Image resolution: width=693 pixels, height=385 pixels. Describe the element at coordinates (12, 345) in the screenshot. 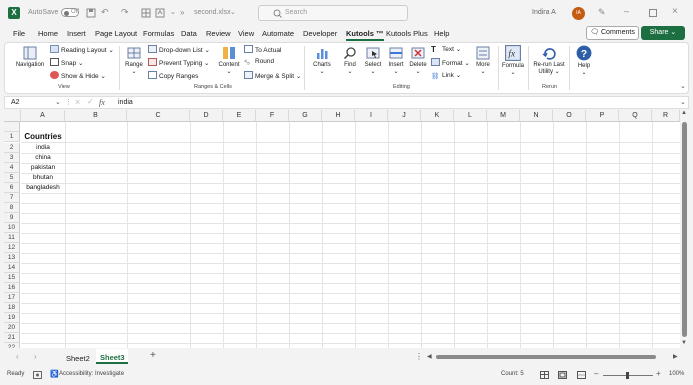

I see `row-header: 22` at that location.